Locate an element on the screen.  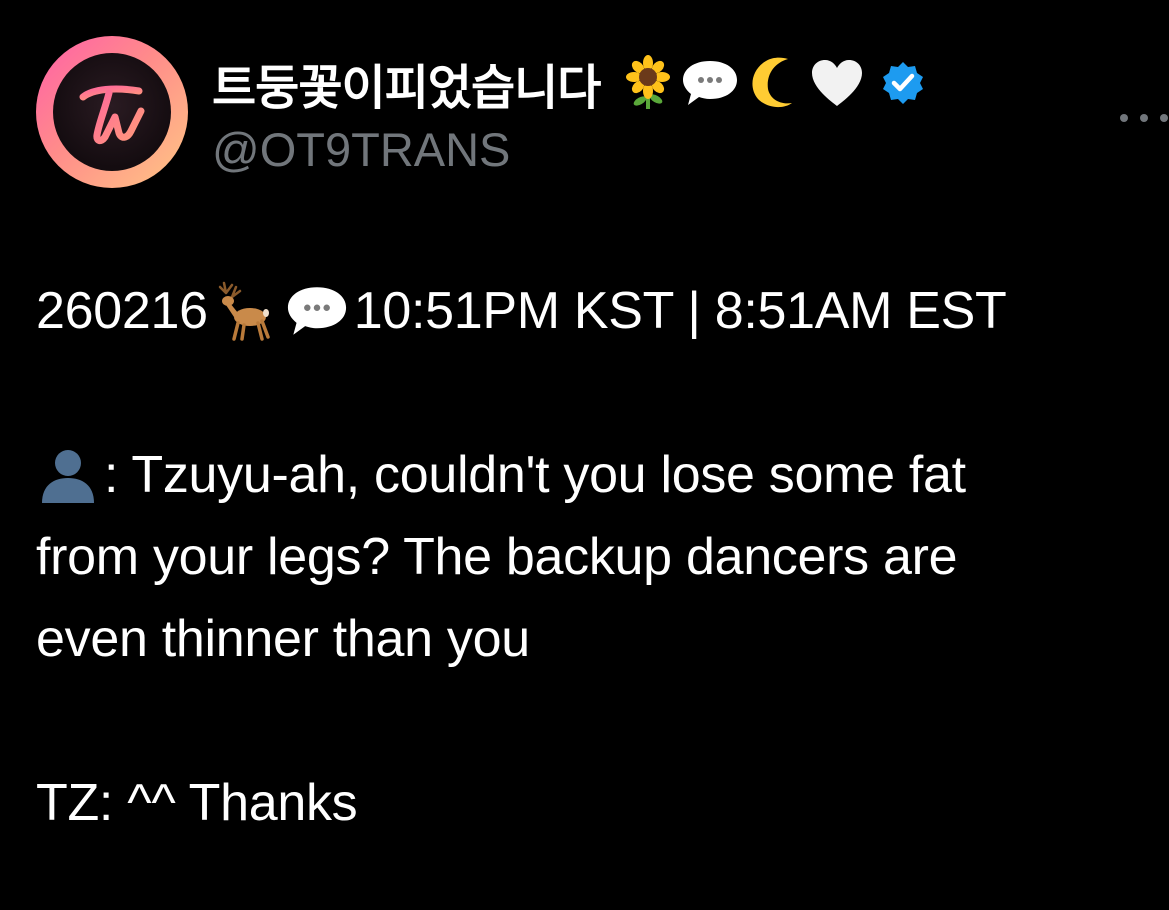
quote-line-1: : Tzuyu-ah, couldn't you lose some fat is located at coordinates (586, 475).